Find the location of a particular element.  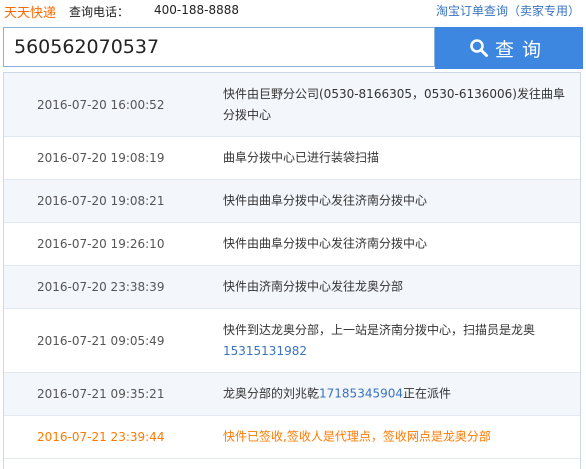

tracking-time: 2016-07-21 09:35:21 is located at coordinates (101, 394).